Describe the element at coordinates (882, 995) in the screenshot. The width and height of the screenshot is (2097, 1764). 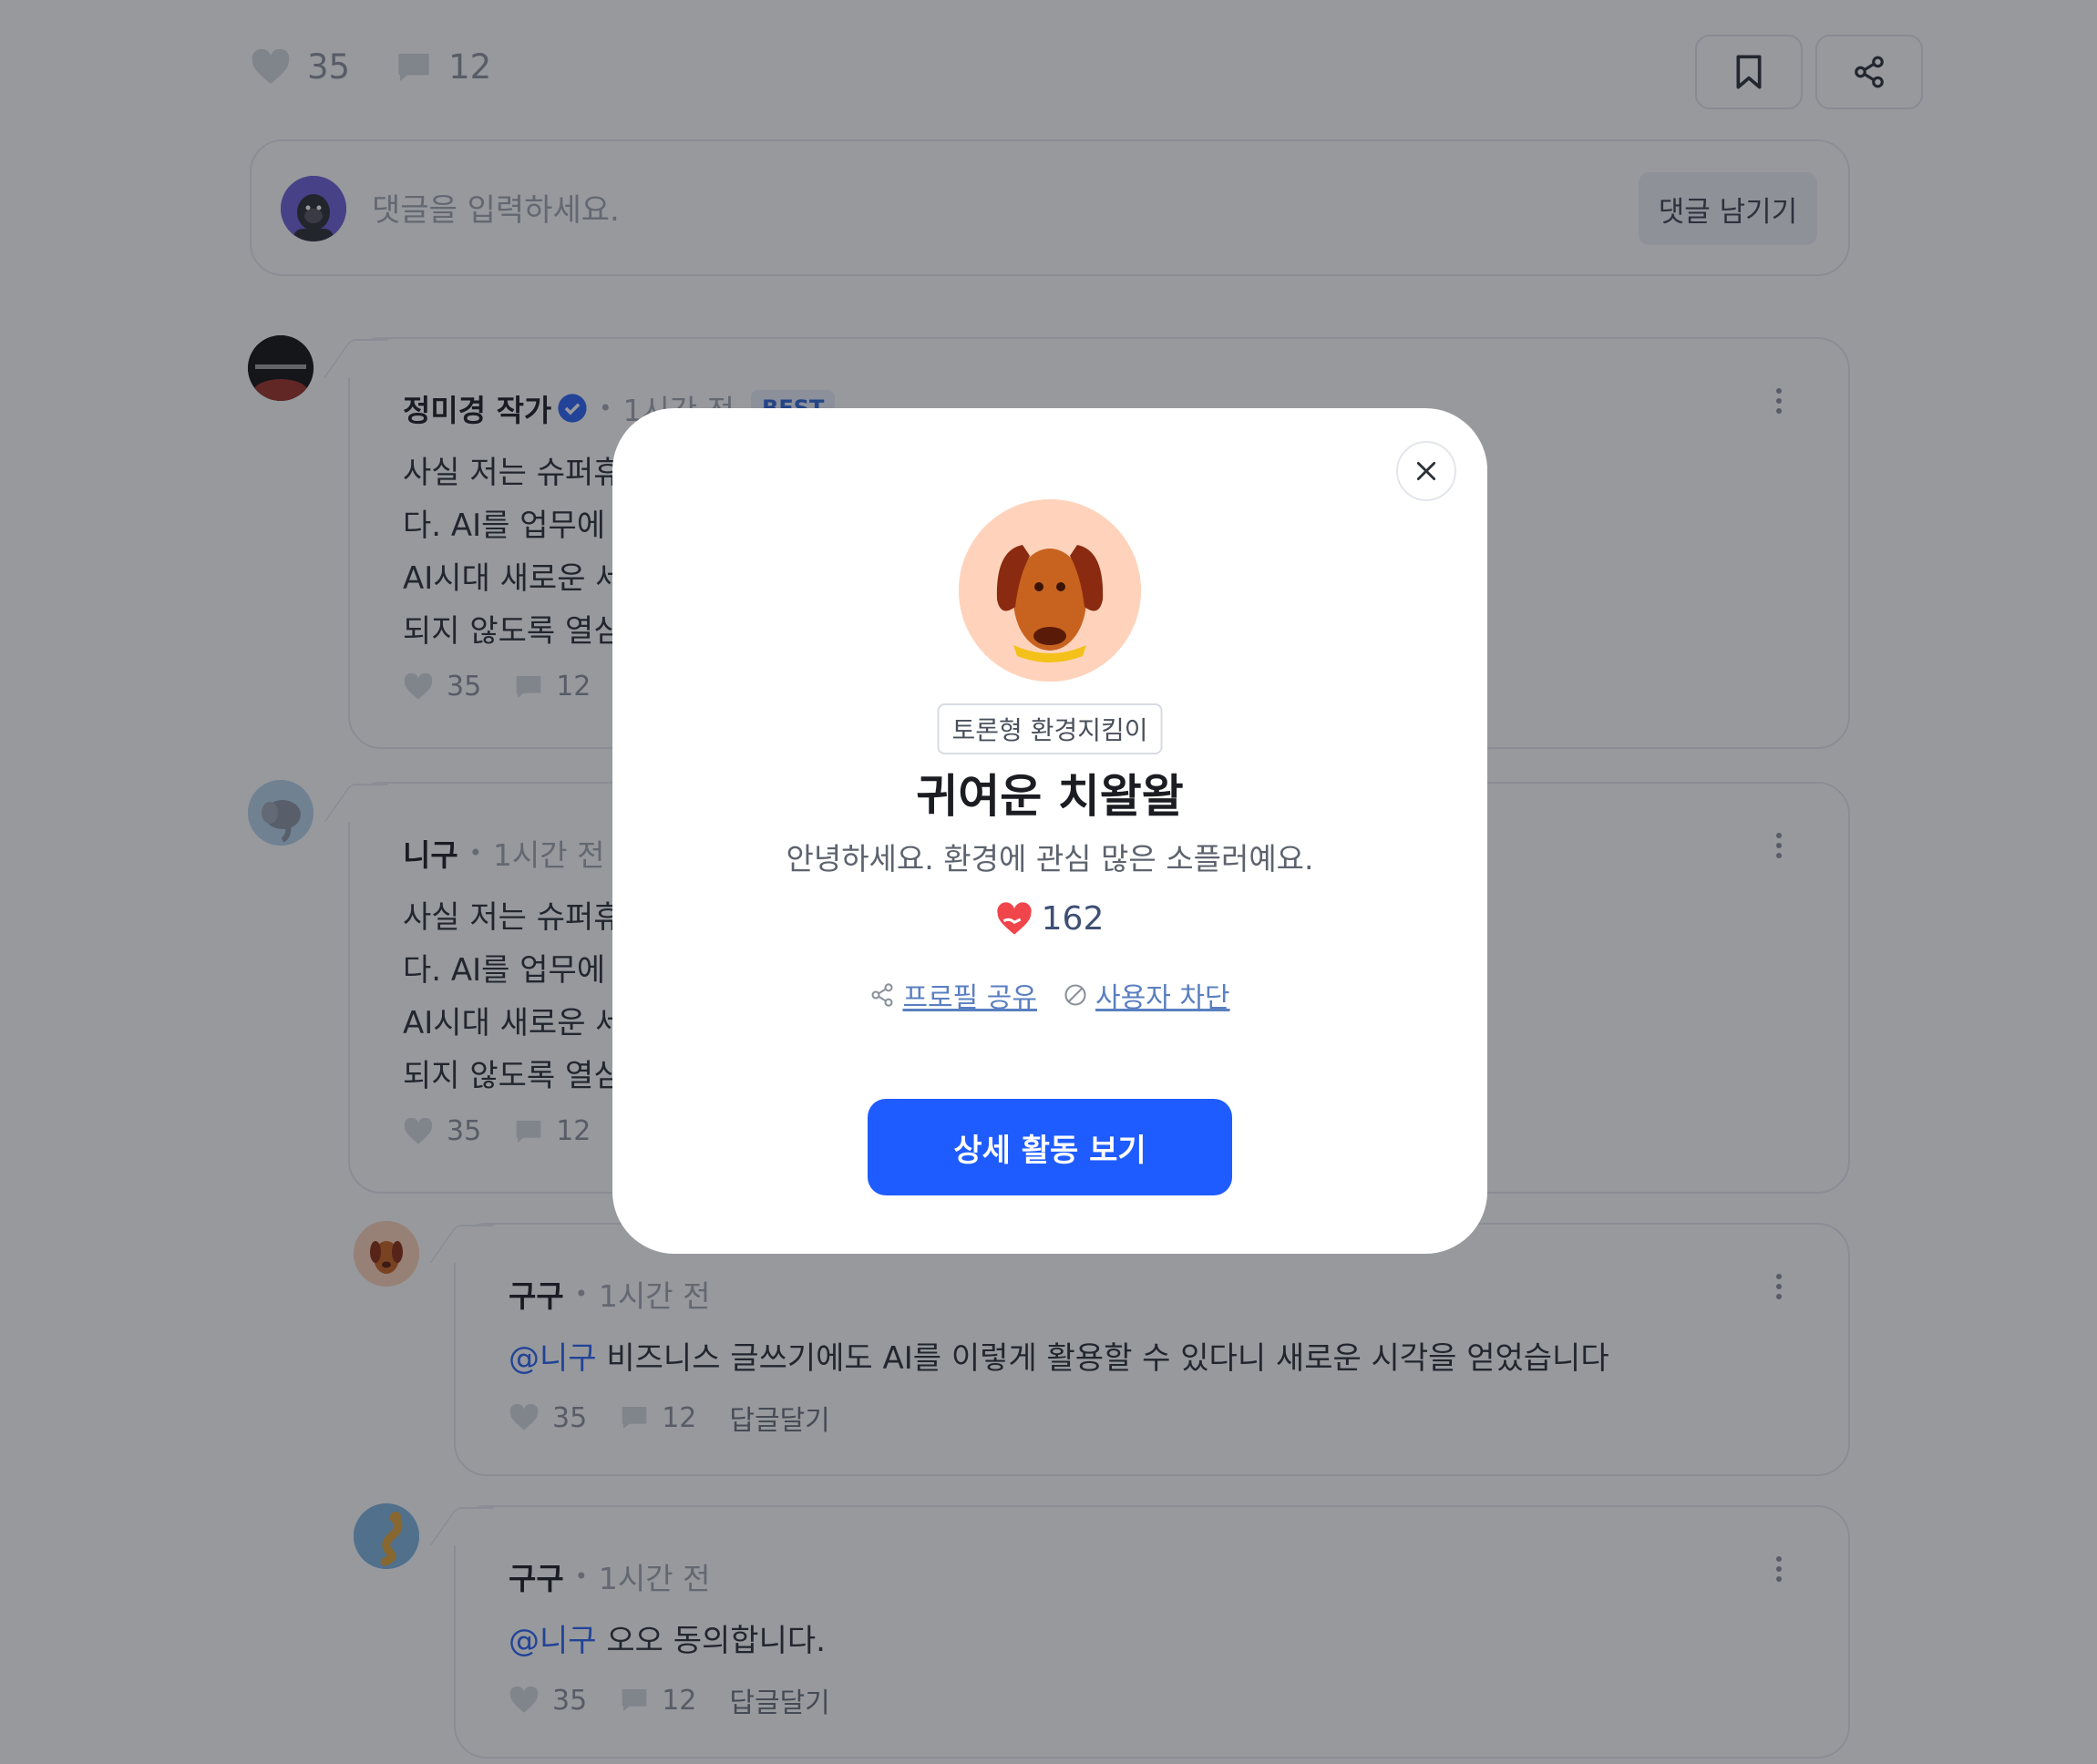
I see `share-icon` at that location.